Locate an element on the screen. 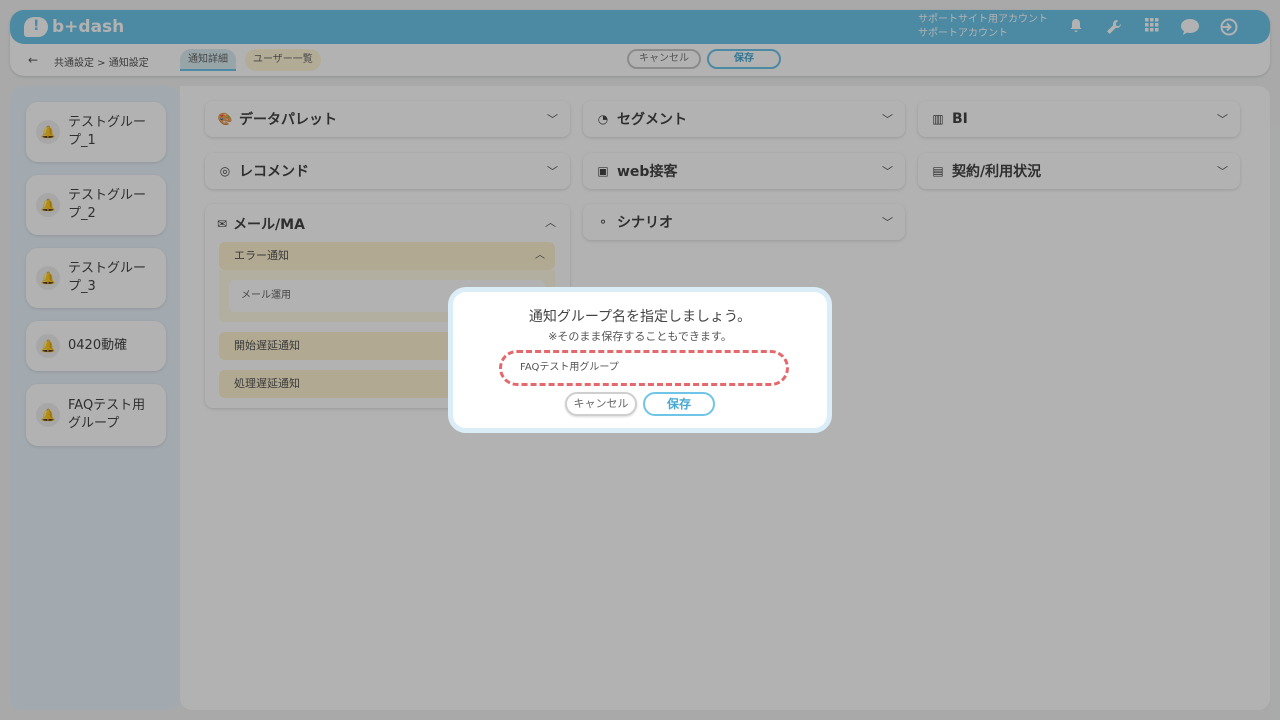 The image size is (1280, 720). dialog-title: 通知グループ名を指定しましょう。 is located at coordinates (640, 317).